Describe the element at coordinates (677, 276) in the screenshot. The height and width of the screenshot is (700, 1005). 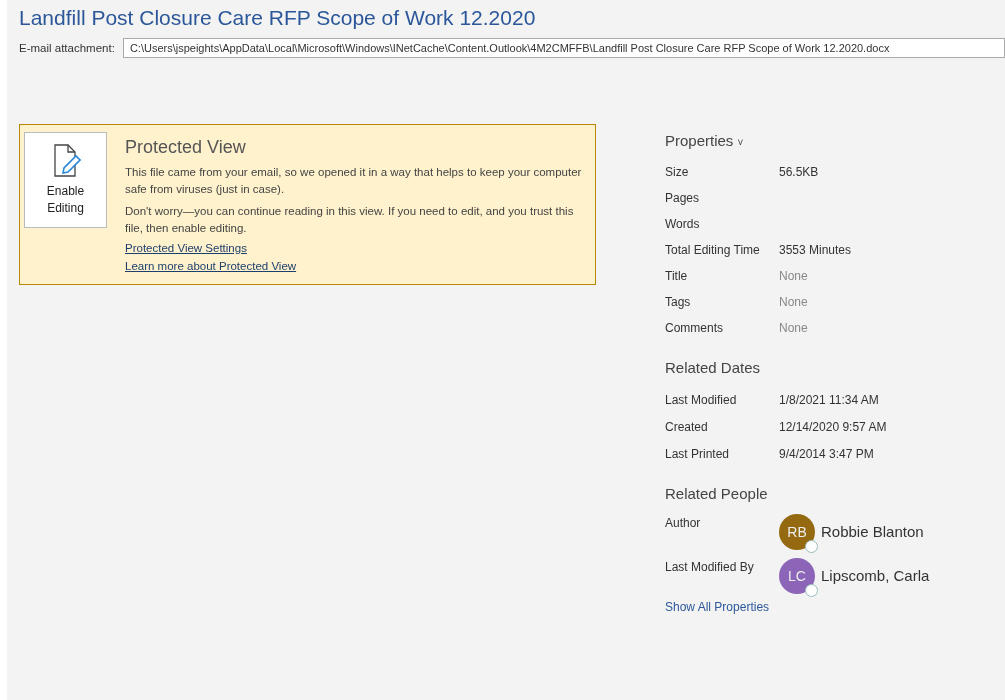
I see `property-label: Title` at that location.